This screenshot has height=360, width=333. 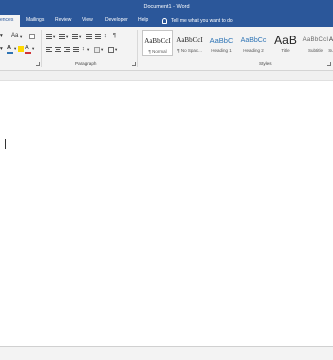 What do you see at coordinates (114, 36) in the screenshot?
I see `show-formatting-icon: ¶` at bounding box center [114, 36].